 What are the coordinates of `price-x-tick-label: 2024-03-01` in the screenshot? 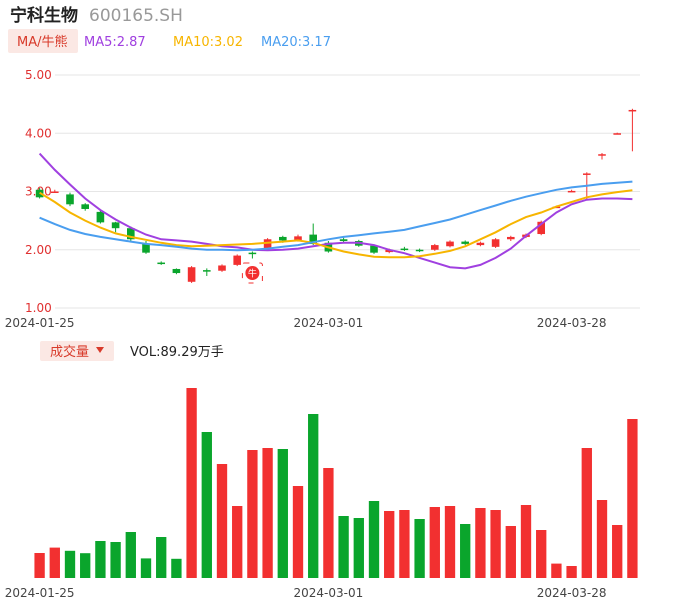 It's located at (329, 323).